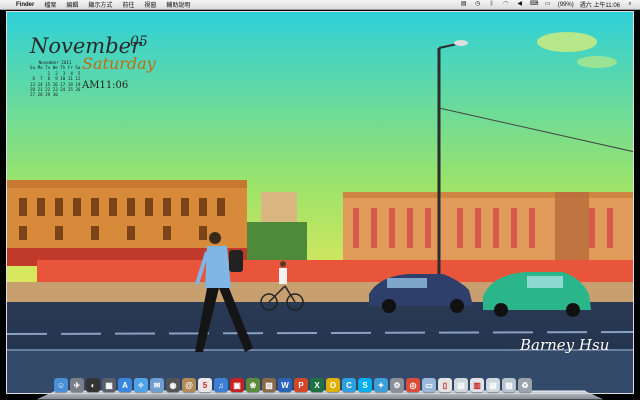  I want to click on image-stack-icon: ▨, so click(509, 385).